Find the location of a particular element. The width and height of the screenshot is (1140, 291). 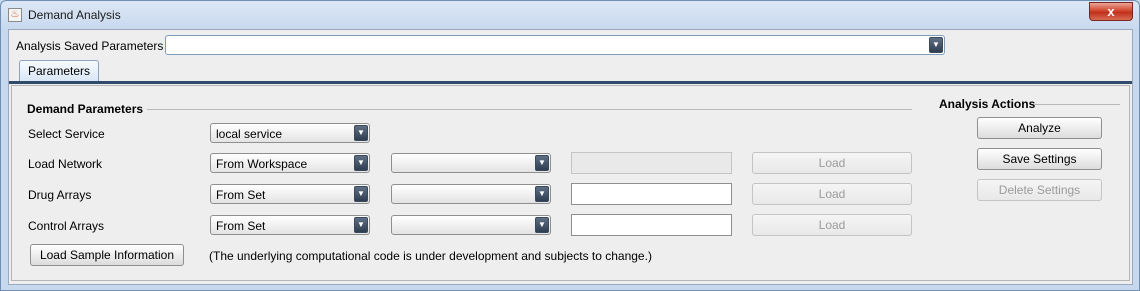

saved-parameters-label: Saved Parameters is located at coordinates (114, 46).